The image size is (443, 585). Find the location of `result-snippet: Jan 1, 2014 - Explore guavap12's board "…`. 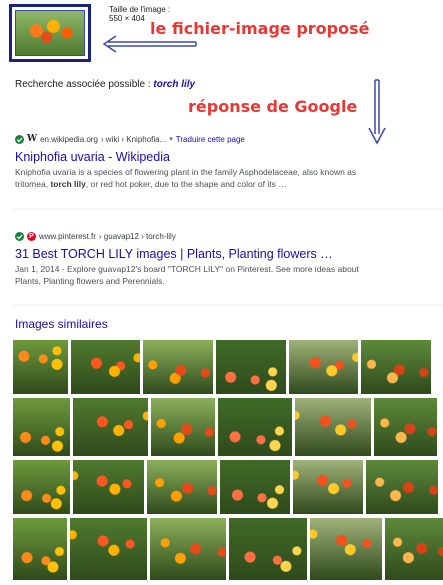

result-snippet: Jan 1, 2014 - Explore guavap12's board "… is located at coordinates (220, 275).